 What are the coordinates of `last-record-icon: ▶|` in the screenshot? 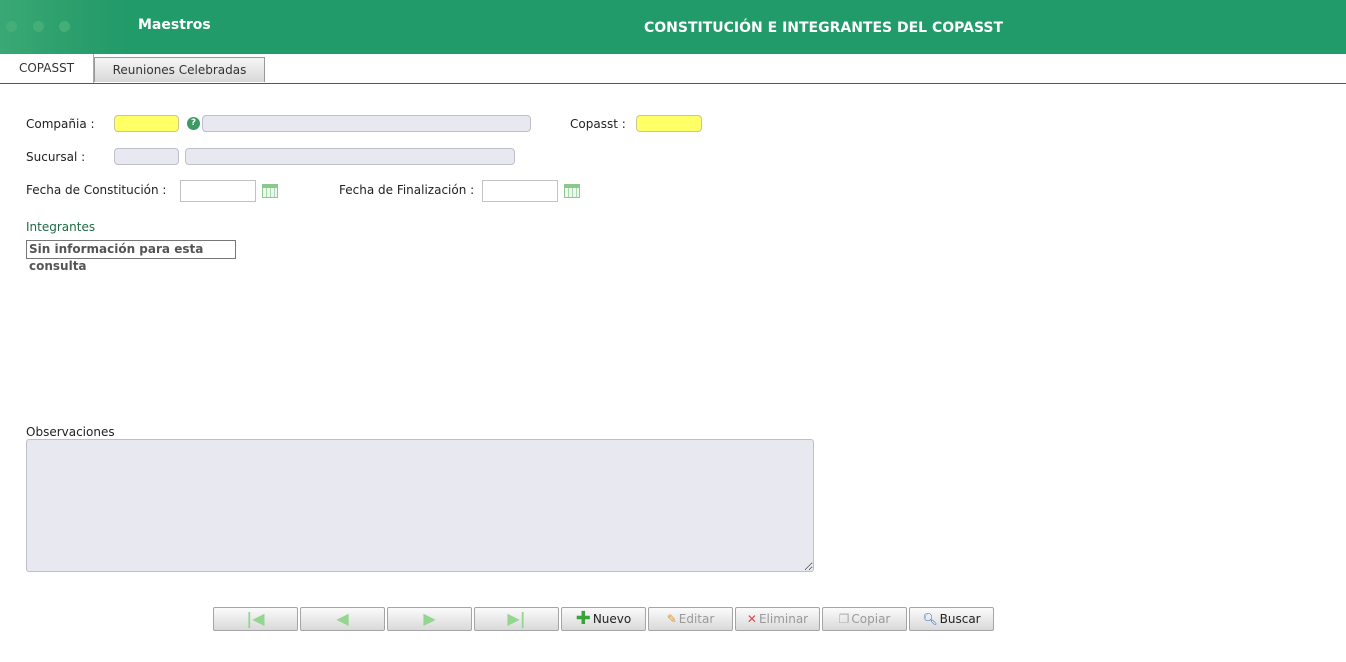 It's located at (516, 618).